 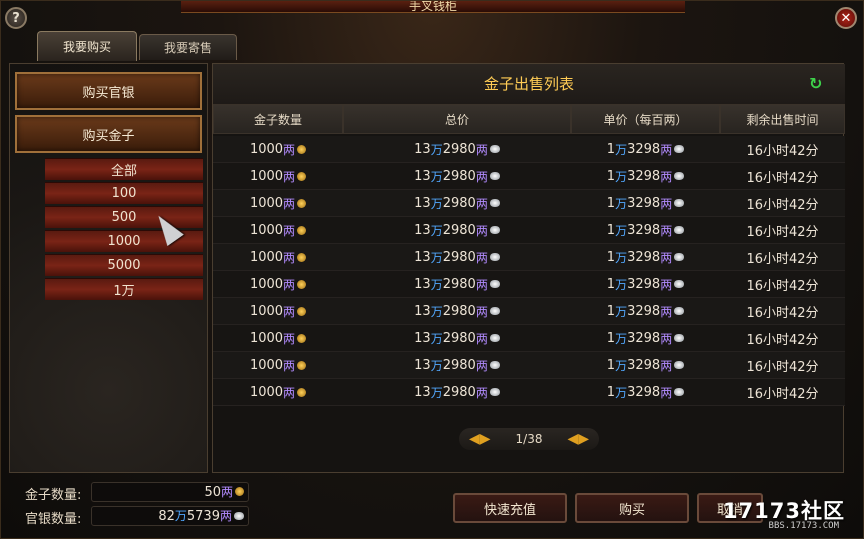 I want to click on prev-page-icon: ◀▶, so click(x=480, y=439).